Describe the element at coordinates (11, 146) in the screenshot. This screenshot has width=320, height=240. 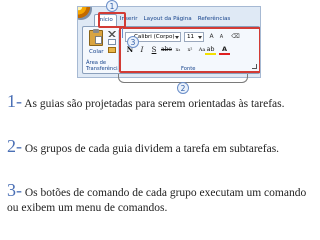
I see `paragraph-2-number: 2` at that location.